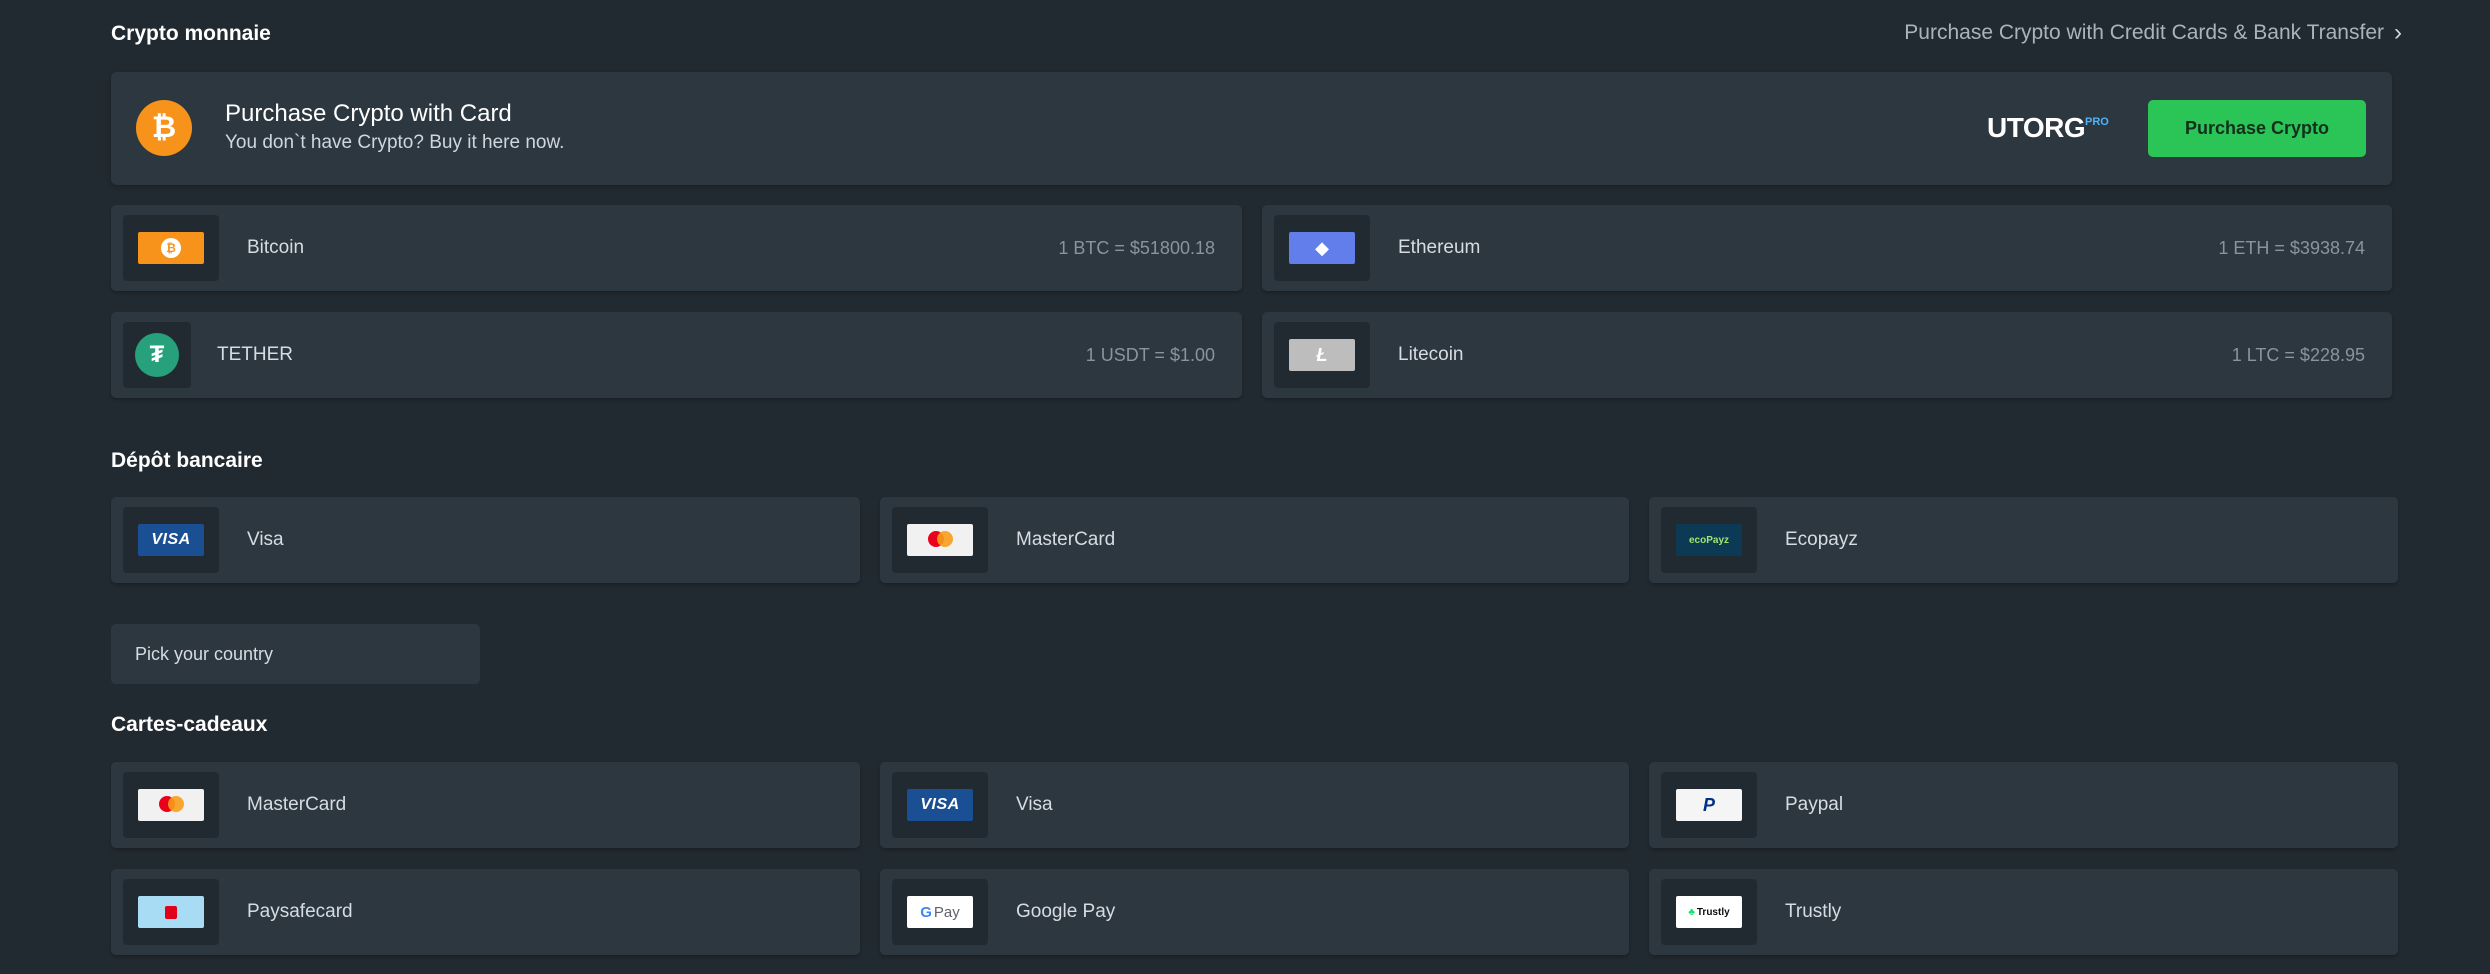 The height and width of the screenshot is (974, 2490). I want to click on google-pay-icon: G Pay, so click(940, 912).